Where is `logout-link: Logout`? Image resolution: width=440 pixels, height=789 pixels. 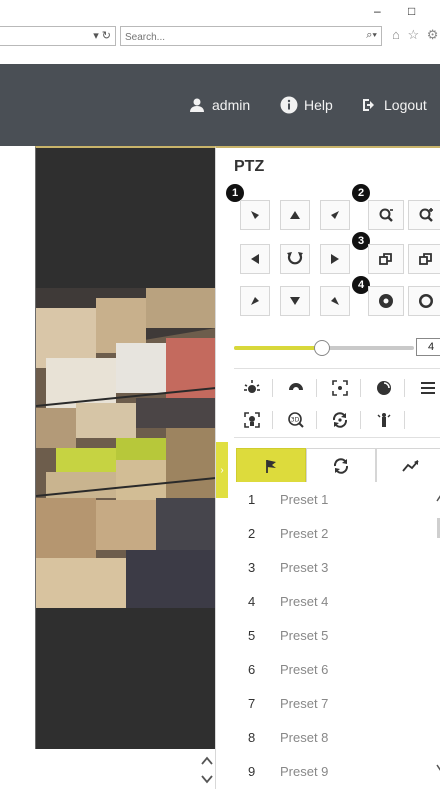 logout-link: Logout is located at coordinates (393, 105).